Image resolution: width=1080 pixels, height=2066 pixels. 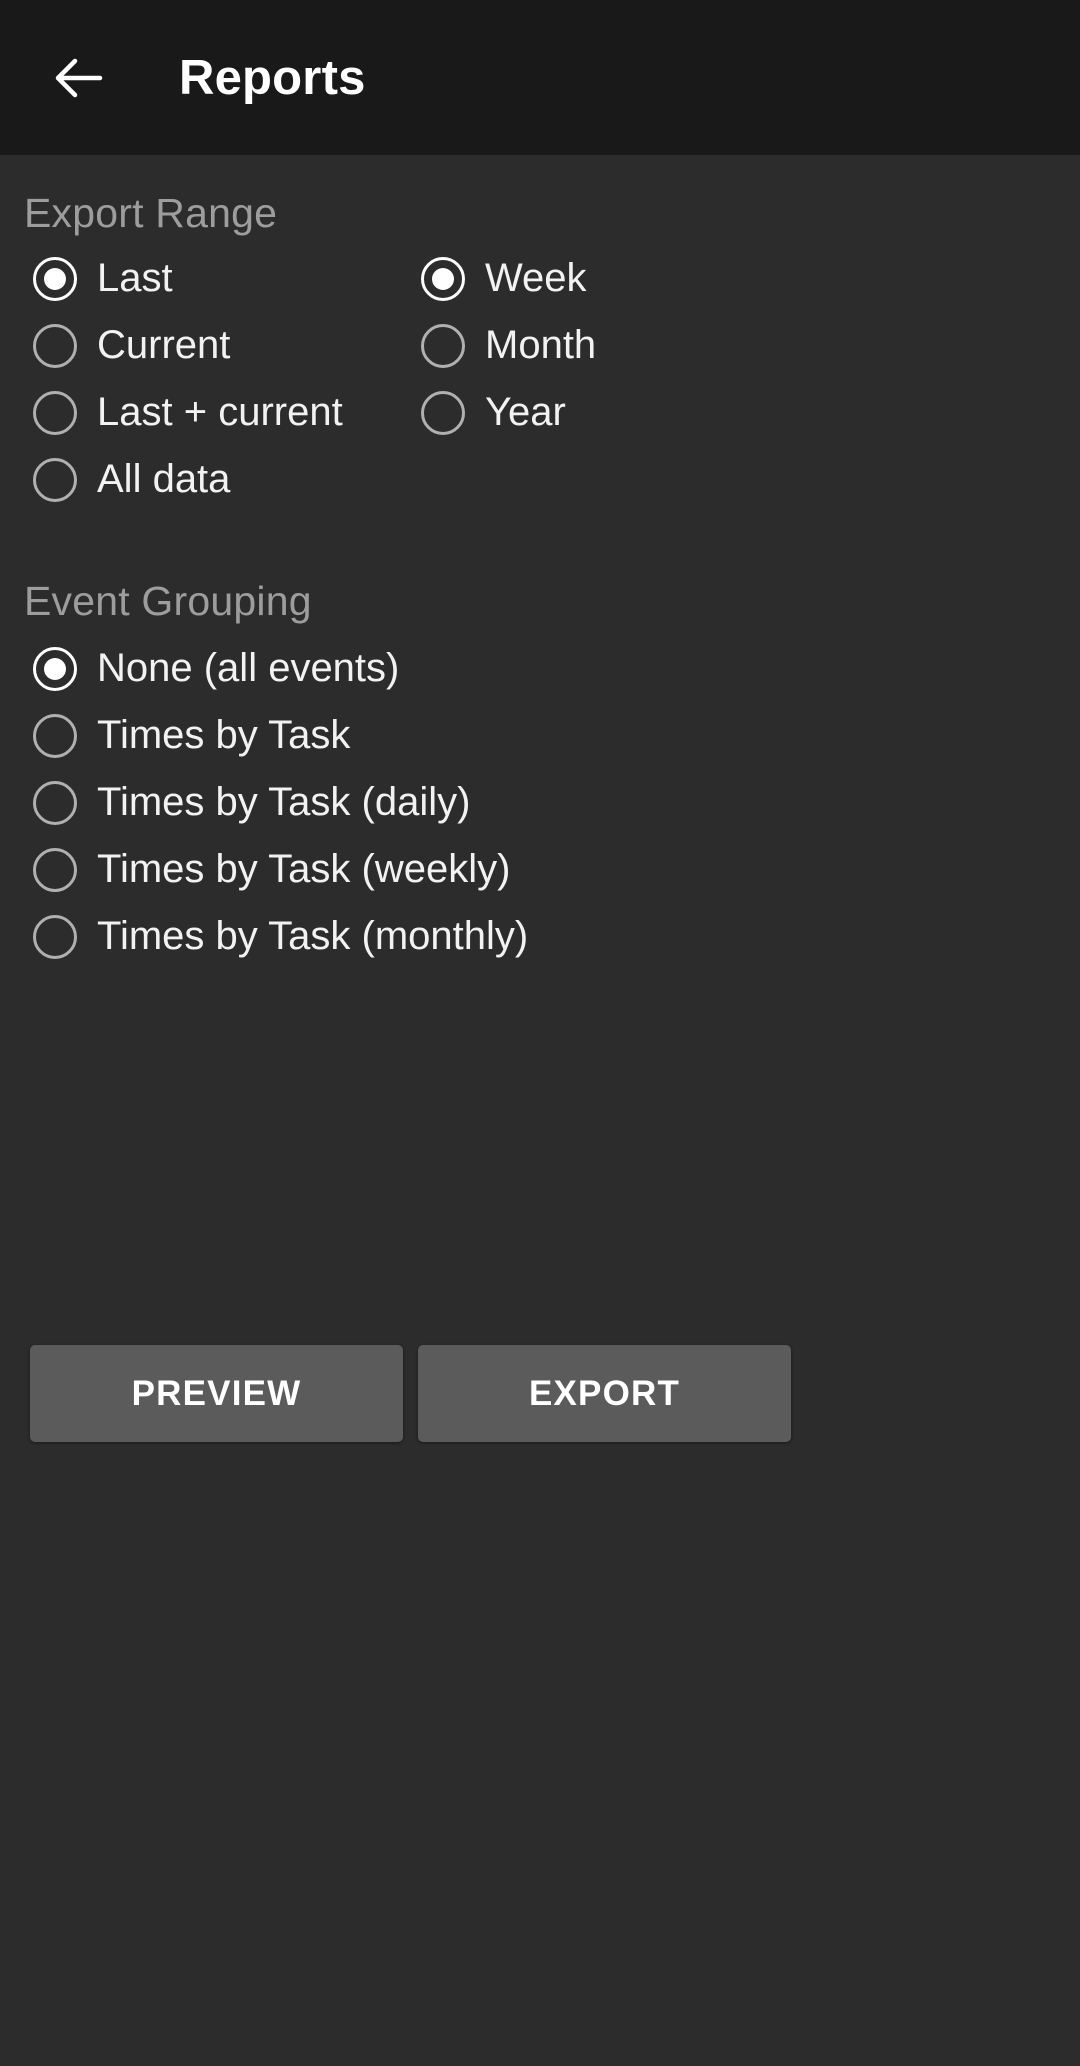 I want to click on radio-row-year: Year, so click(x=508, y=412).